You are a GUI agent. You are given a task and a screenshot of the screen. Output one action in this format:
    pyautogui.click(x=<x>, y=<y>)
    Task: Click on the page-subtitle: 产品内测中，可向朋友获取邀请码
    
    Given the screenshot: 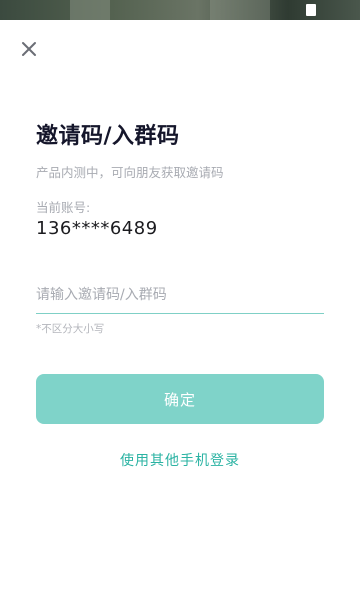 What is the action you would take?
    pyautogui.click(x=130, y=172)
    